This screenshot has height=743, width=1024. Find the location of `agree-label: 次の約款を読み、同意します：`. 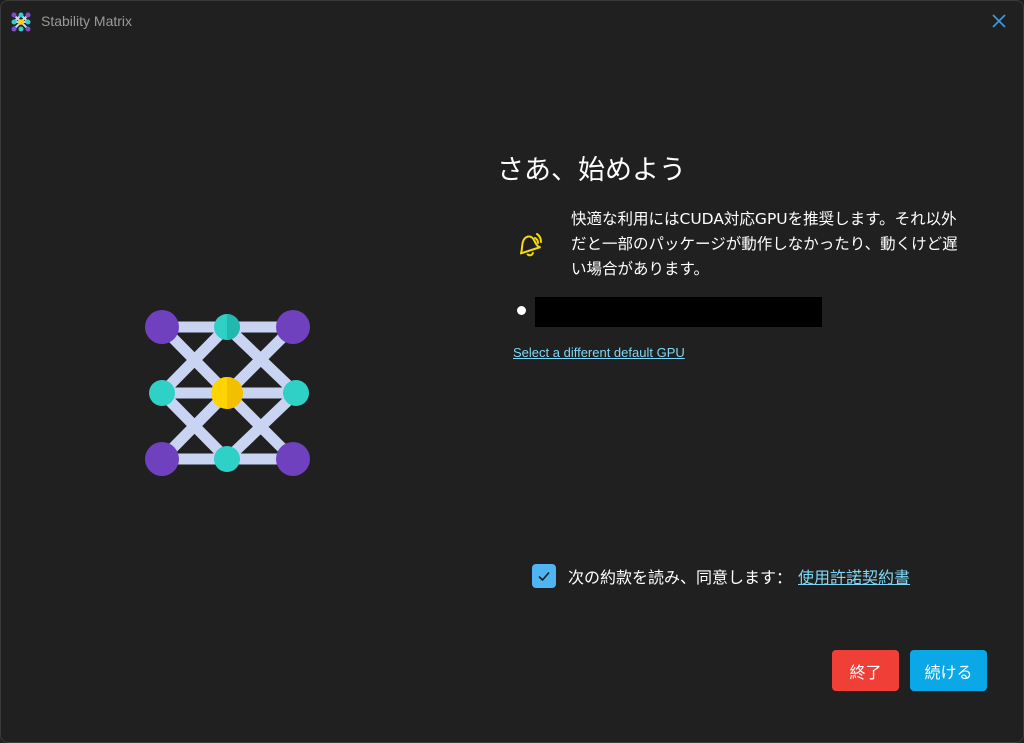

agree-label: 次の約款を読み、同意します： is located at coordinates (680, 577).